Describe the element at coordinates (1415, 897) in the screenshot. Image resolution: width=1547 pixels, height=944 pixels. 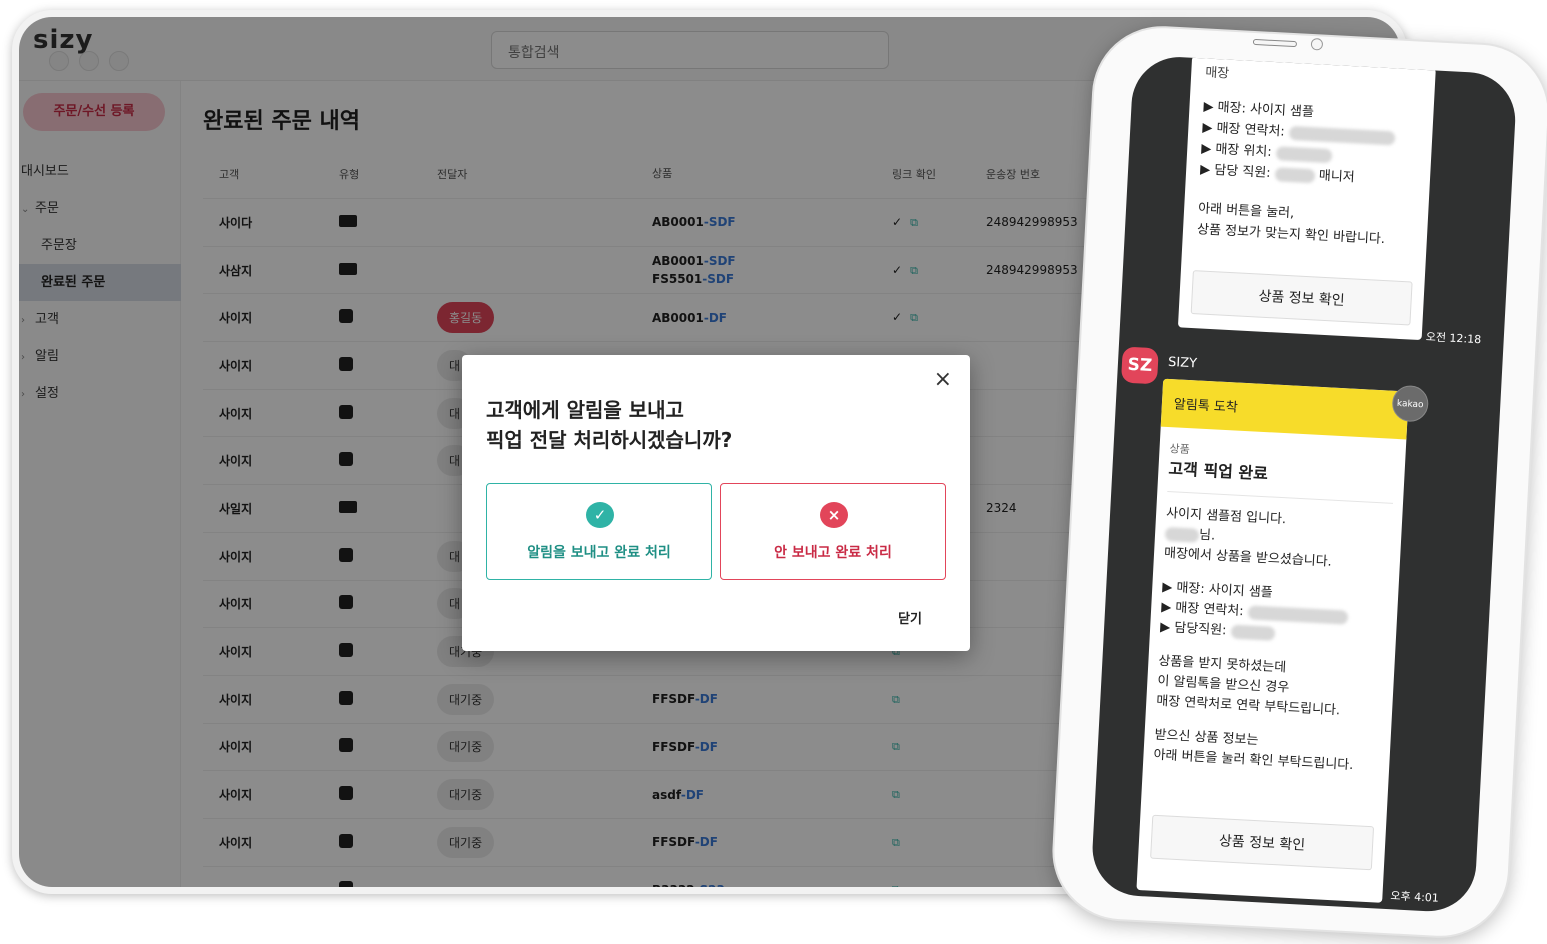
I see `message-time: 오후 4:01` at that location.